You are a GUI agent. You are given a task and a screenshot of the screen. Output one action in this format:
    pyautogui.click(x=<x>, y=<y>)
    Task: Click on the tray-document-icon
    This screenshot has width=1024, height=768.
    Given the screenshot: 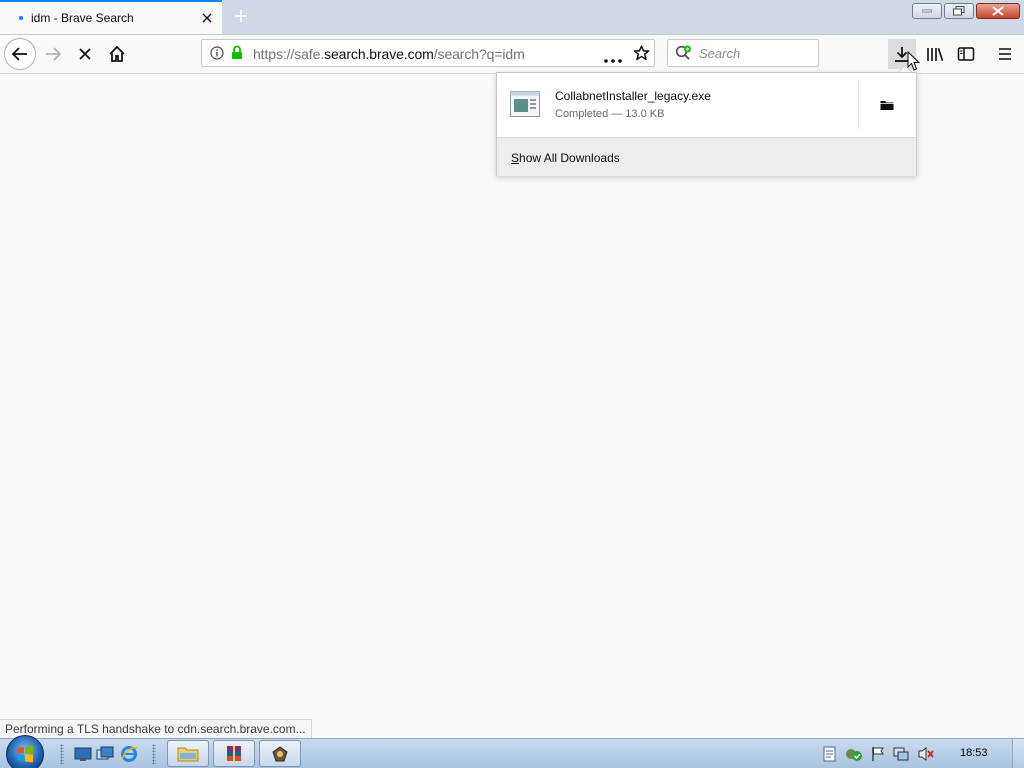 What is the action you would take?
    pyautogui.click(x=830, y=754)
    